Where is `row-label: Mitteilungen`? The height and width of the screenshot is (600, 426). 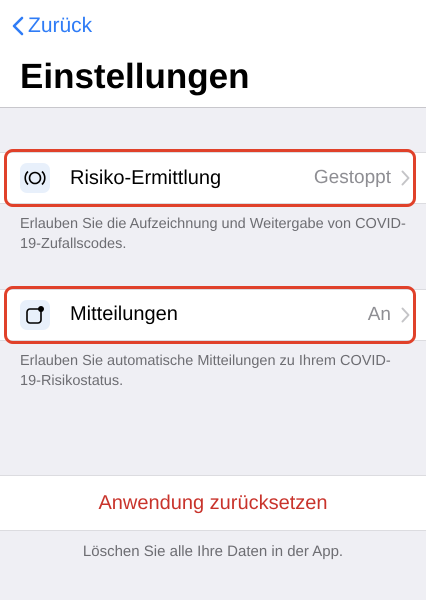 row-label: Mitteilungen is located at coordinates (124, 314).